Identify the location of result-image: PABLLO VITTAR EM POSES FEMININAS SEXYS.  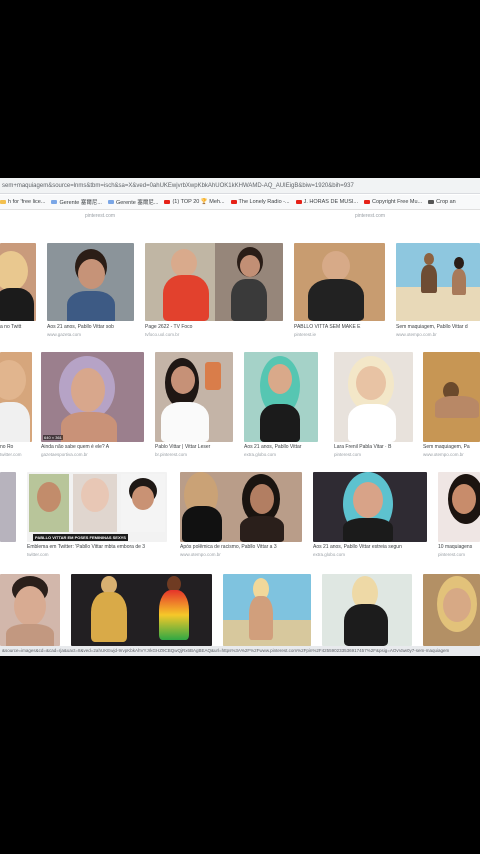
(97, 507).